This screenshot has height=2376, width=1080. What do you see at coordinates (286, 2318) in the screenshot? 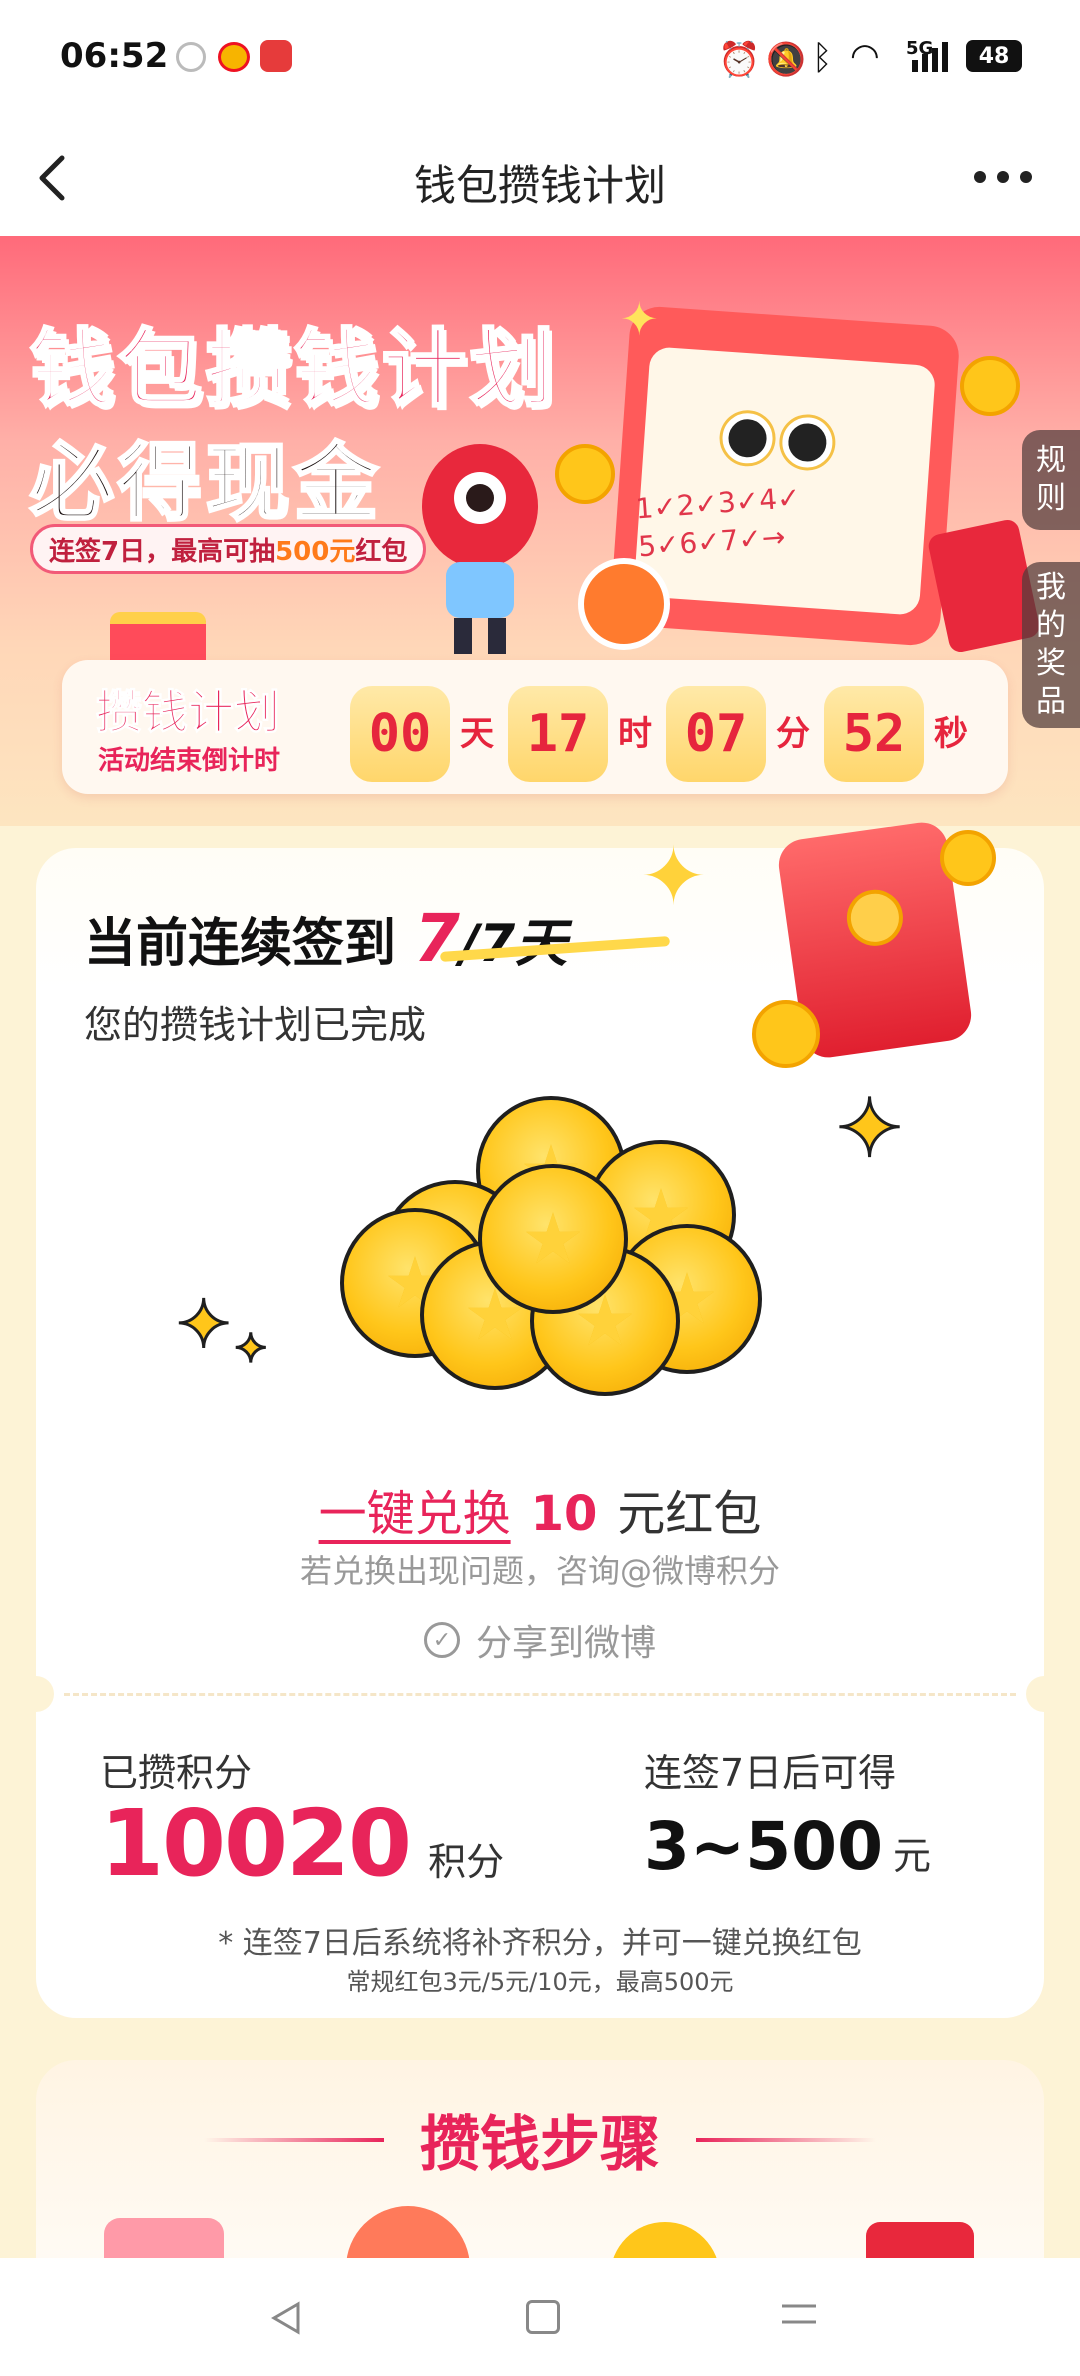
I see `nav-back-icon` at bounding box center [286, 2318].